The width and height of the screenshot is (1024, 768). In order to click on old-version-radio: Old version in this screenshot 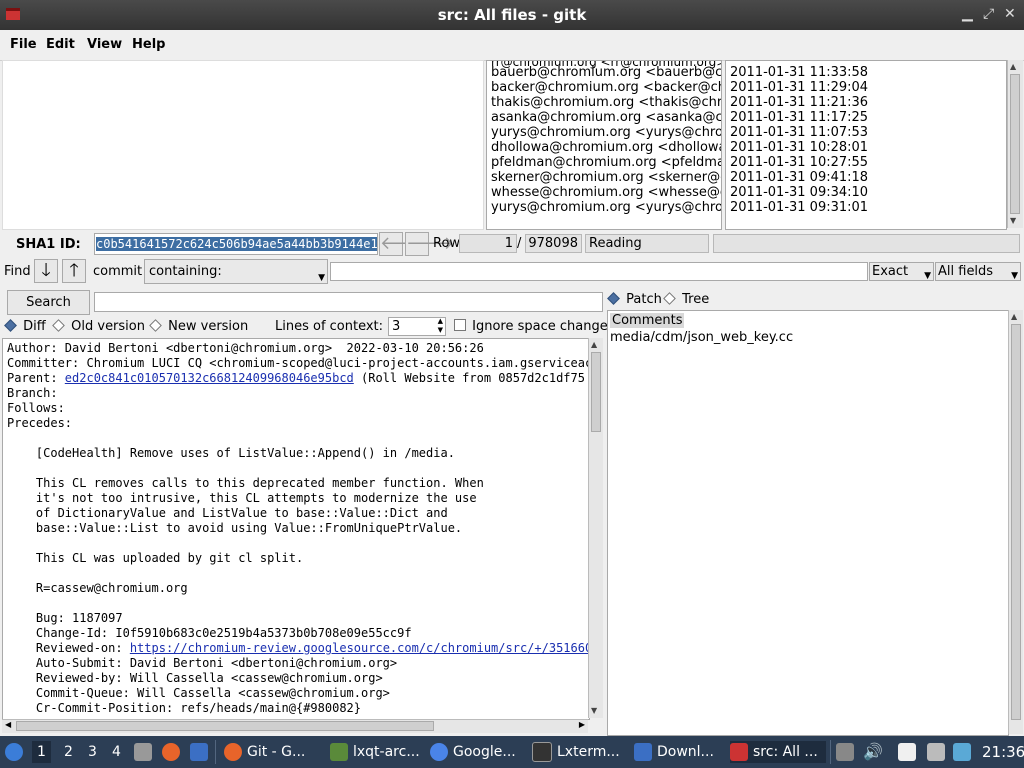, I will do `click(98, 326)`.